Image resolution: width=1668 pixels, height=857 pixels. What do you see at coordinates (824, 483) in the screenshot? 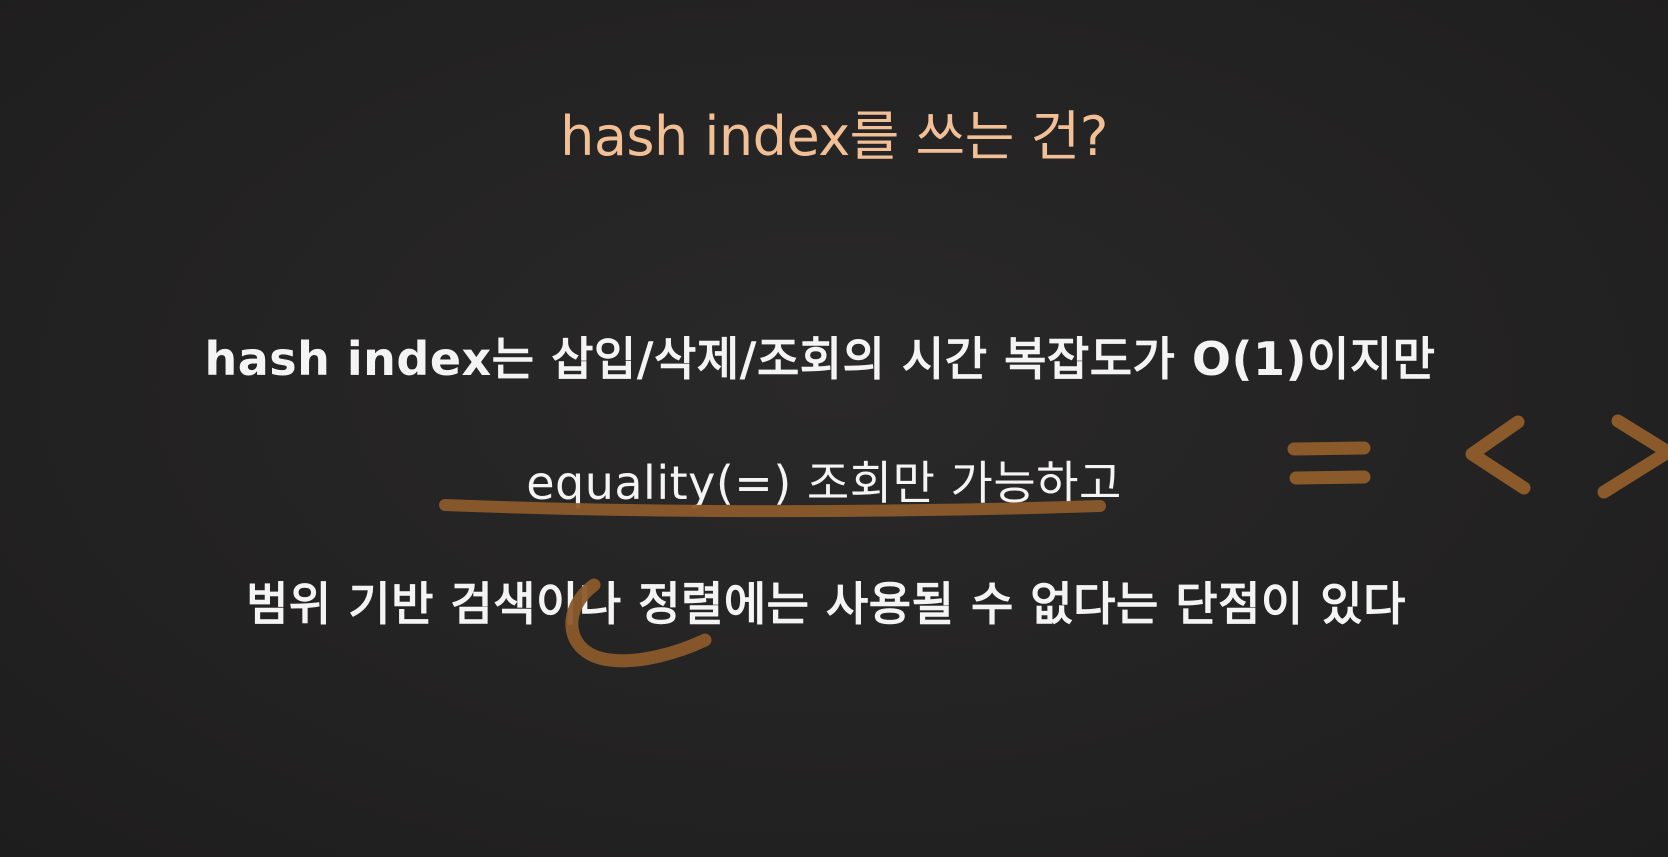
I see `text-line-equality-only: equality(=) 조회만 가능하고` at bounding box center [824, 483].